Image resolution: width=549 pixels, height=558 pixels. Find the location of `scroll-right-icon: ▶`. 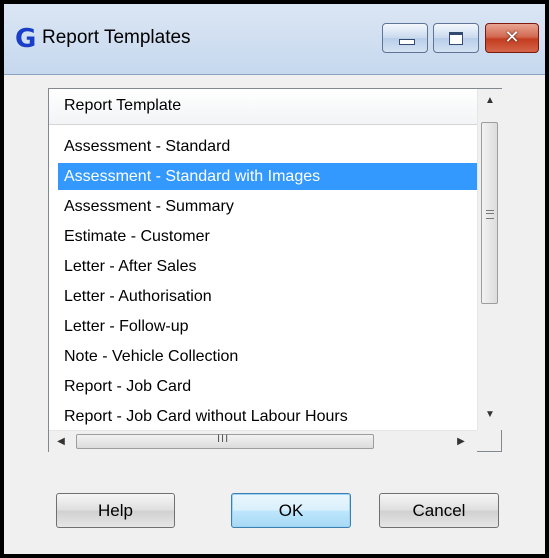

scroll-right-icon: ▶ is located at coordinates (461, 441).